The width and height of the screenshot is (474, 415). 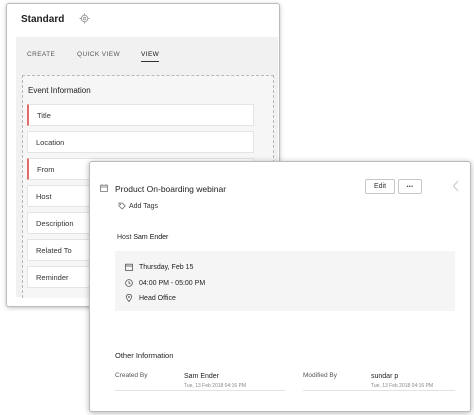 I want to click on modified-by-name: sundar p, so click(x=385, y=376).